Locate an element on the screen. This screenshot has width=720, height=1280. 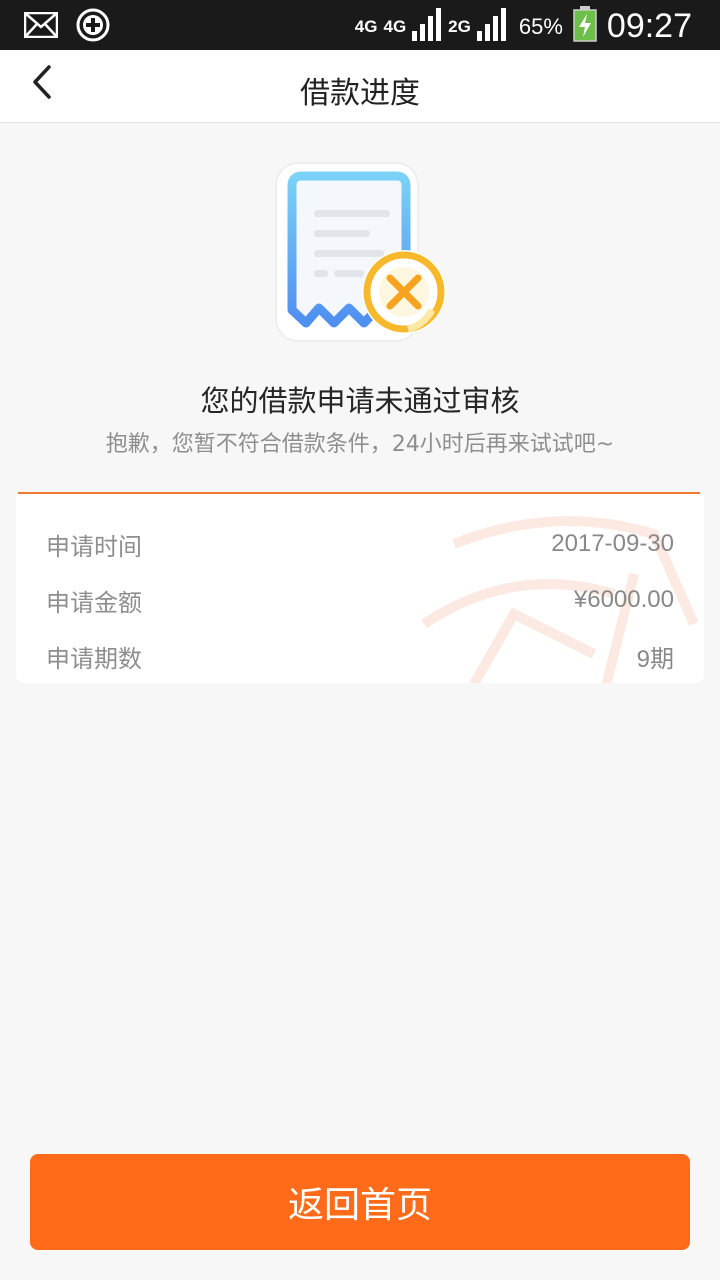
battery-charging-icon is located at coordinates (585, 26).